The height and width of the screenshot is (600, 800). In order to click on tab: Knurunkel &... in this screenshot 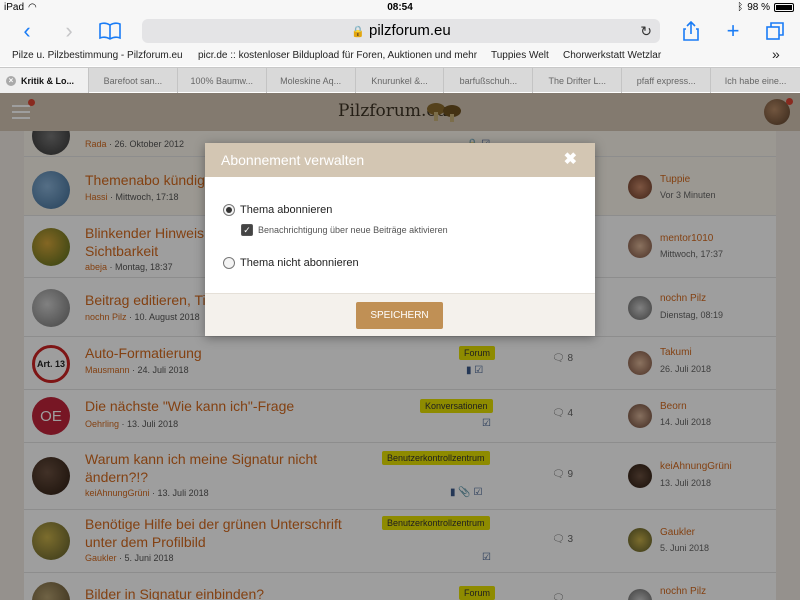, I will do `click(400, 80)`.